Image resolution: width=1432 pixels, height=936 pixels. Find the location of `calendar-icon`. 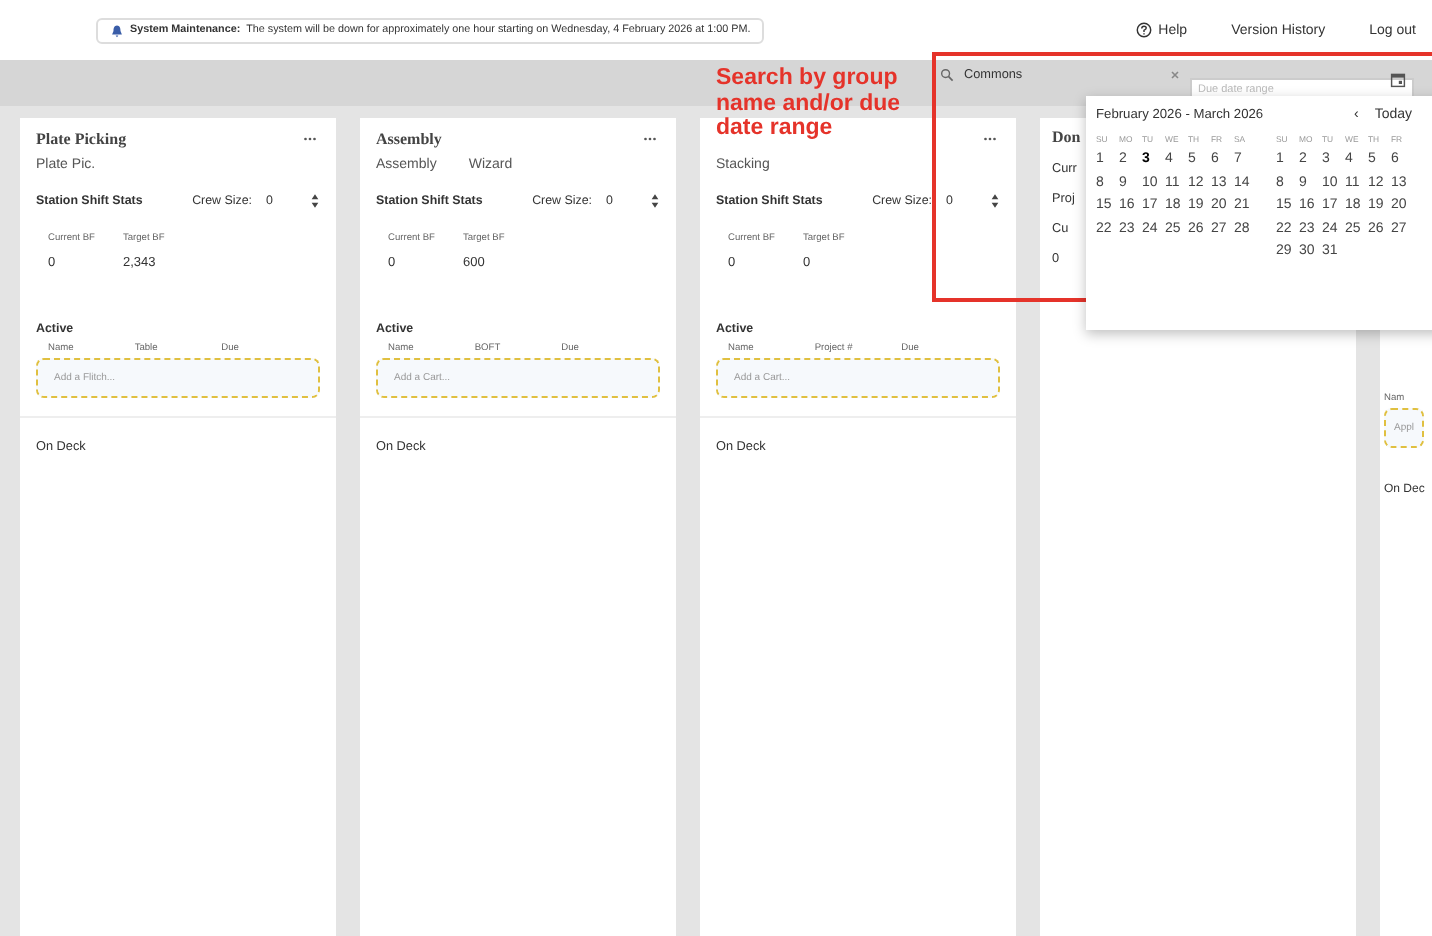

calendar-icon is located at coordinates (1398, 79).